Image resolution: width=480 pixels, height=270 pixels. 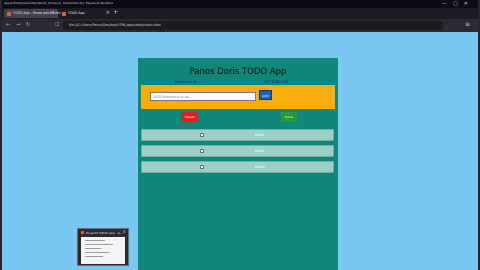 What do you see at coordinates (237, 135) in the screenshot?
I see `todo-item: book1` at bounding box center [237, 135].